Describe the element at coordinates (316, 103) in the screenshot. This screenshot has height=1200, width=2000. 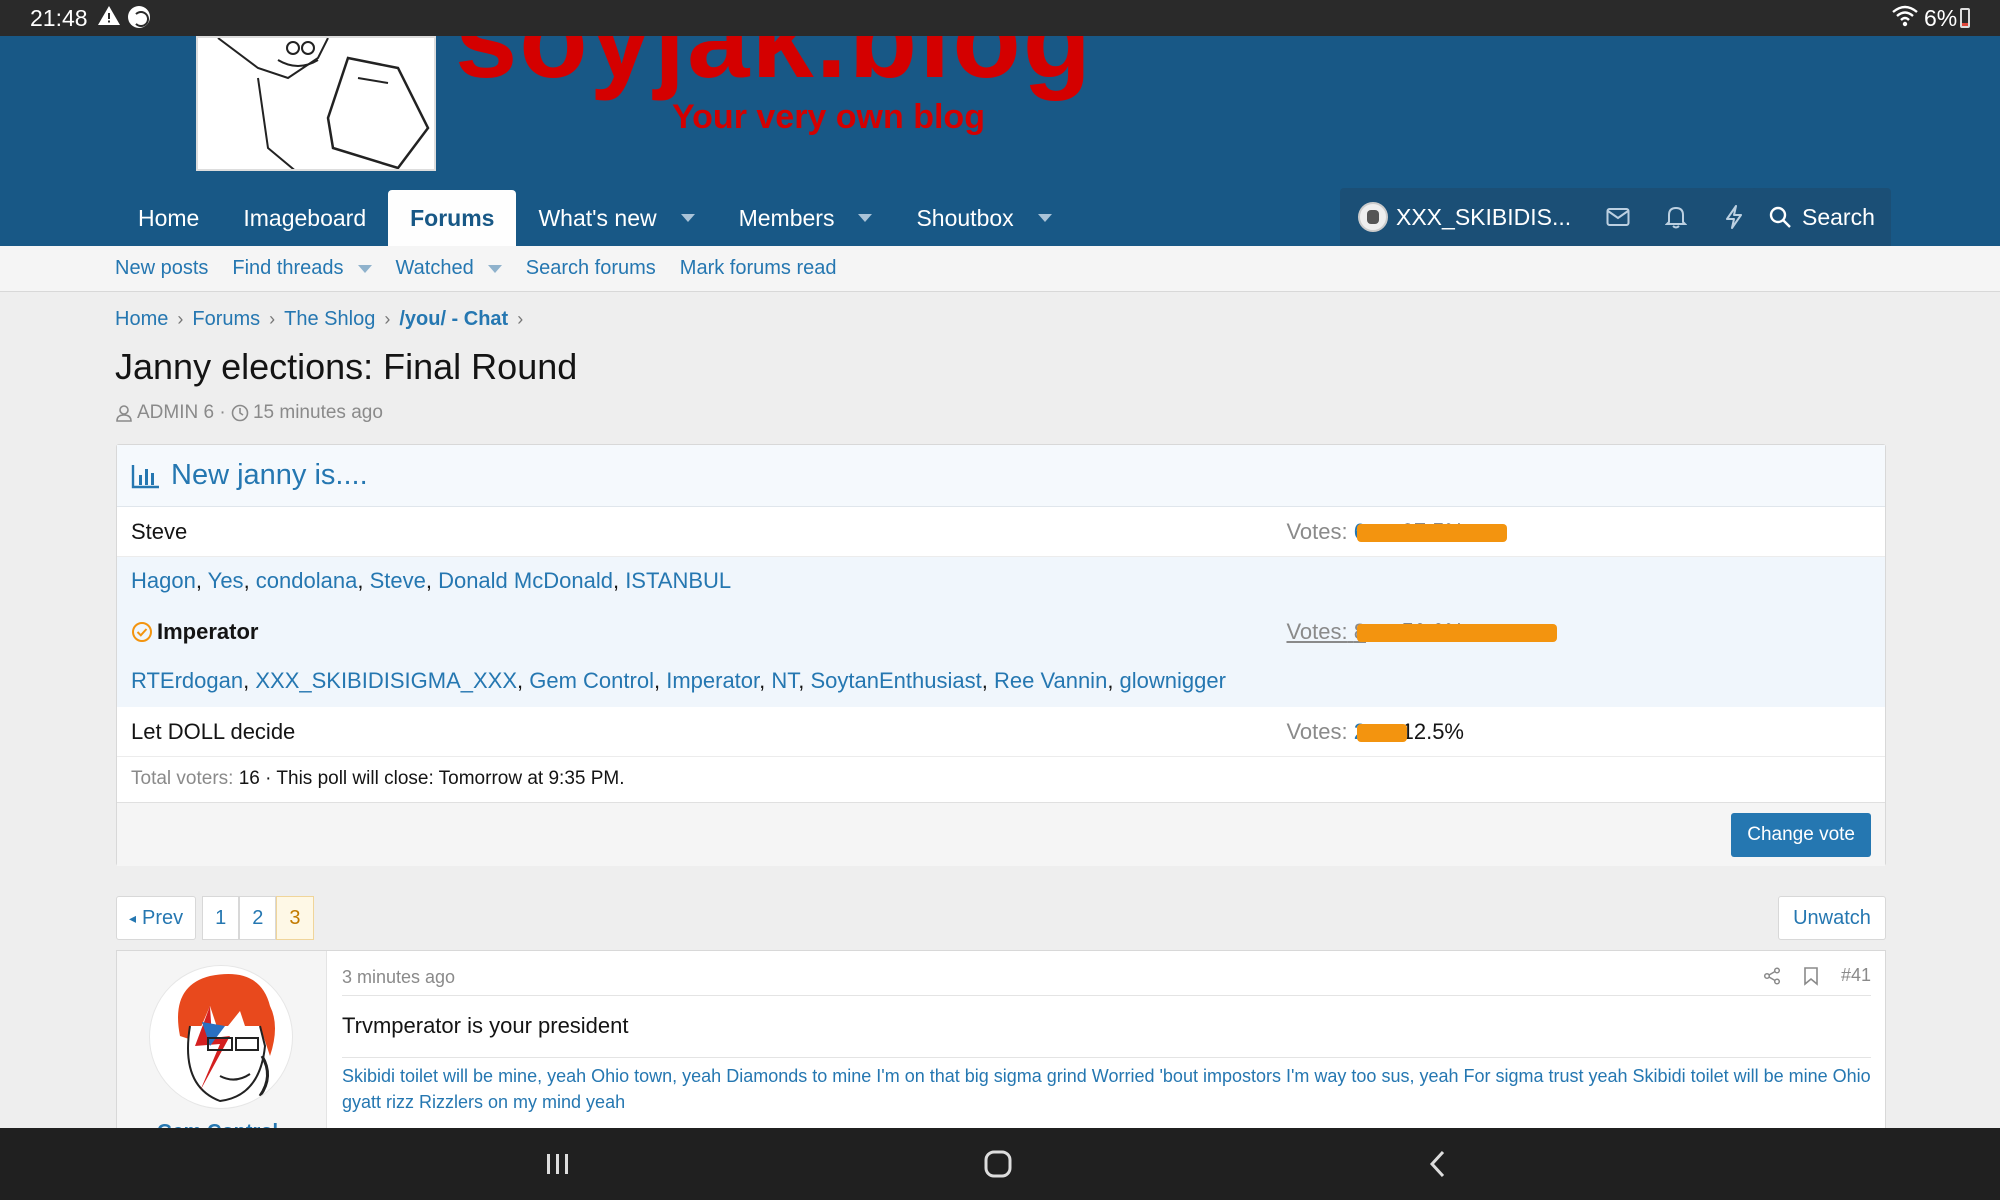
I see `logo-image` at that location.